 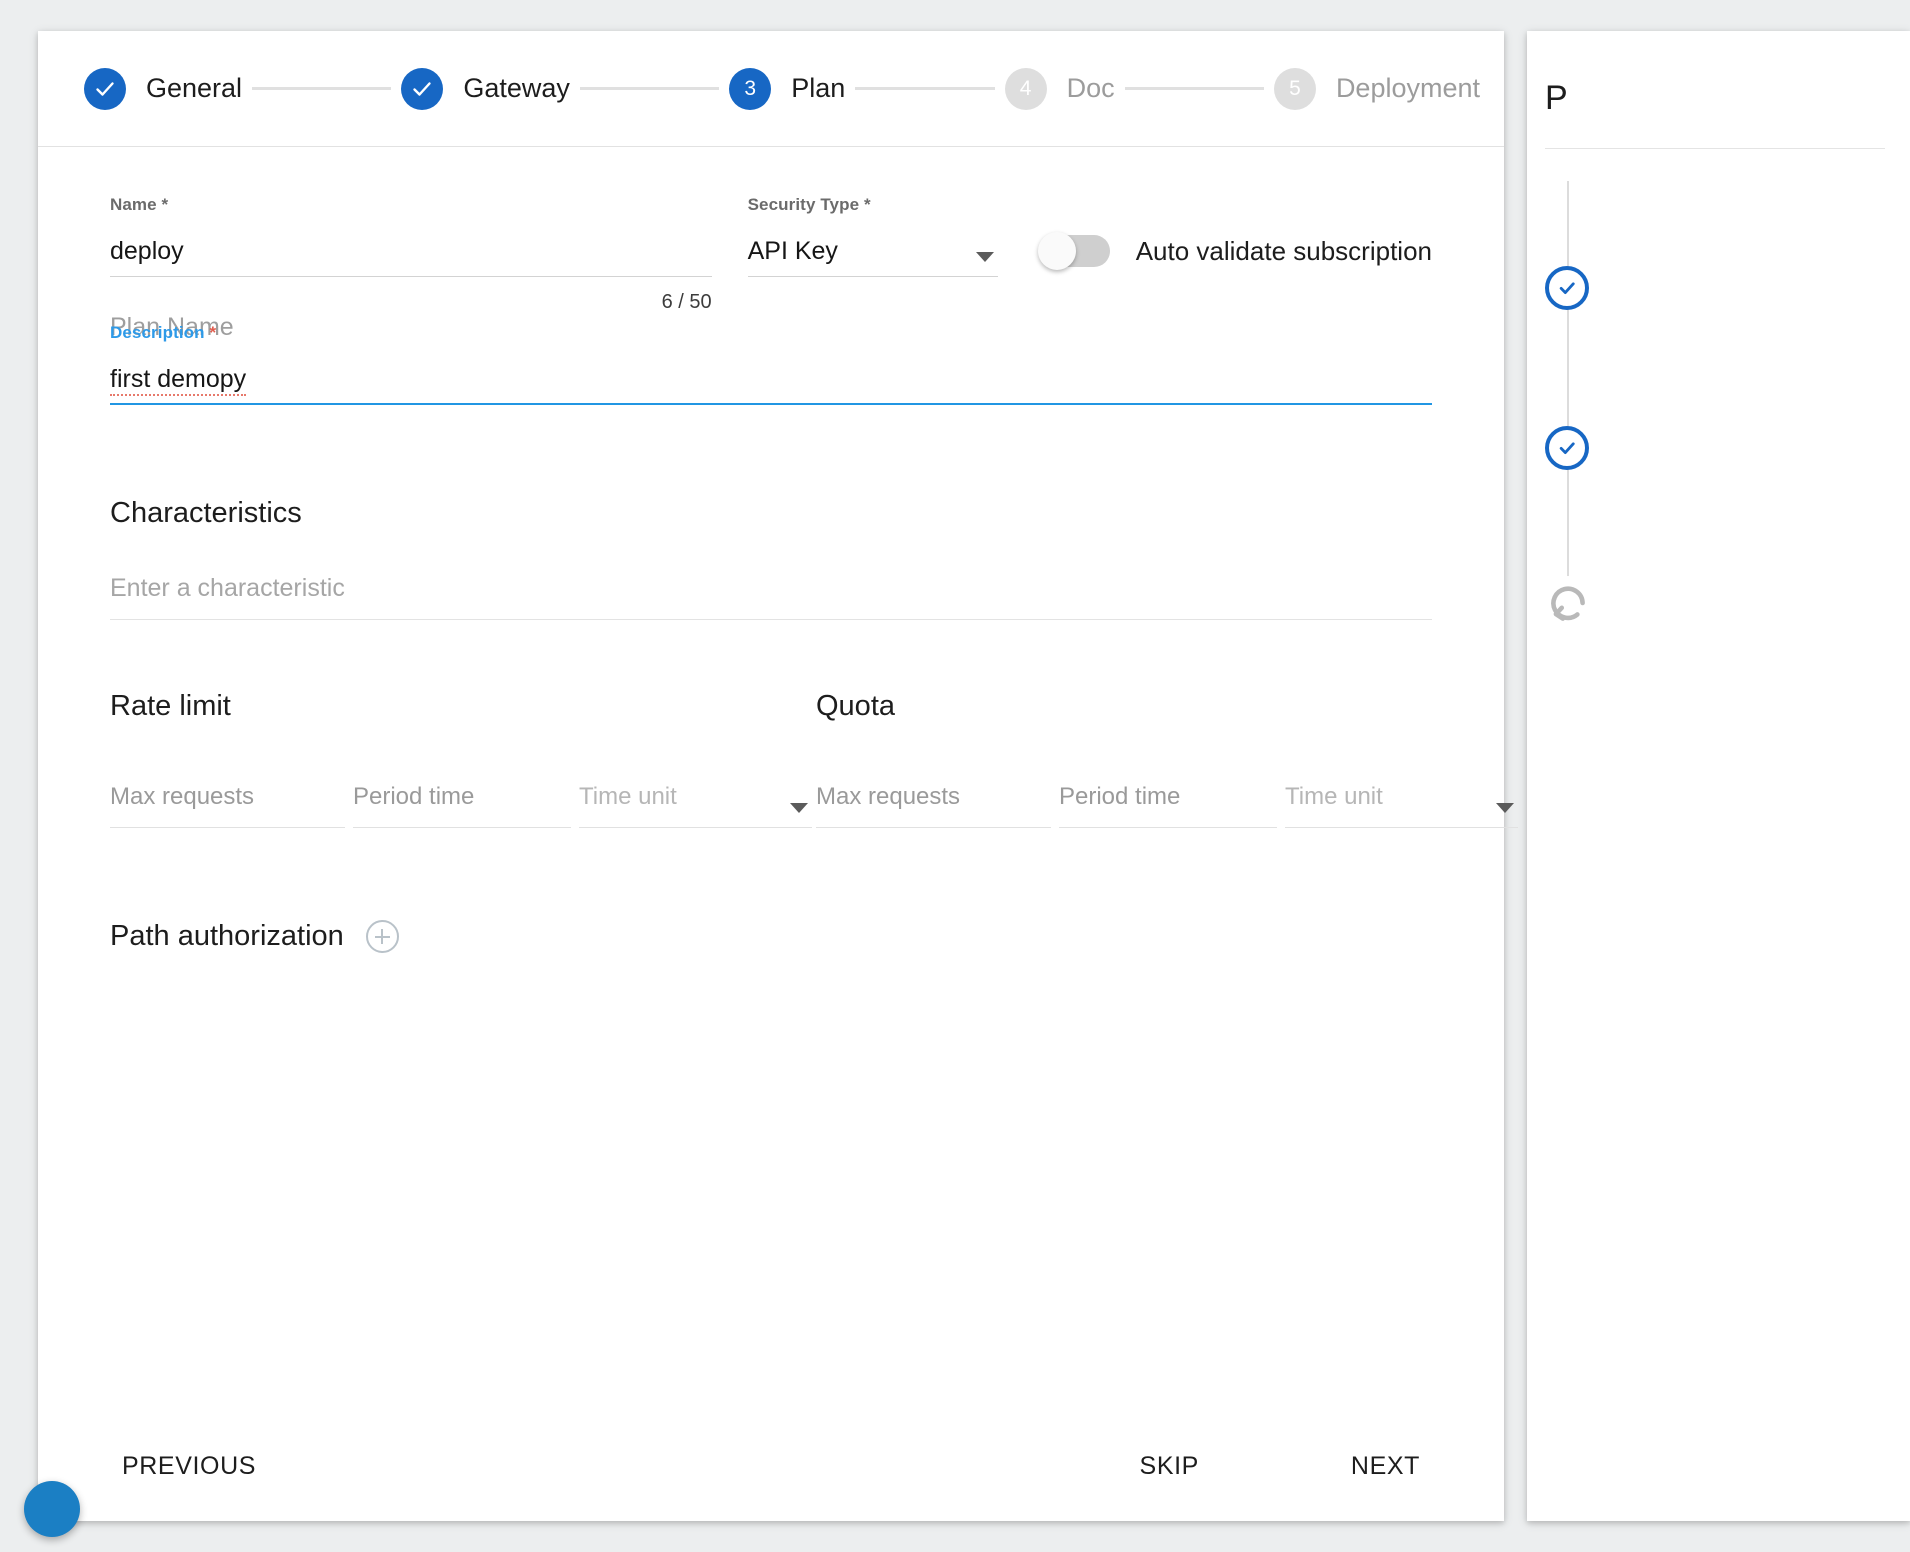 I want to click on description-label: Description *, so click(x=163, y=332).